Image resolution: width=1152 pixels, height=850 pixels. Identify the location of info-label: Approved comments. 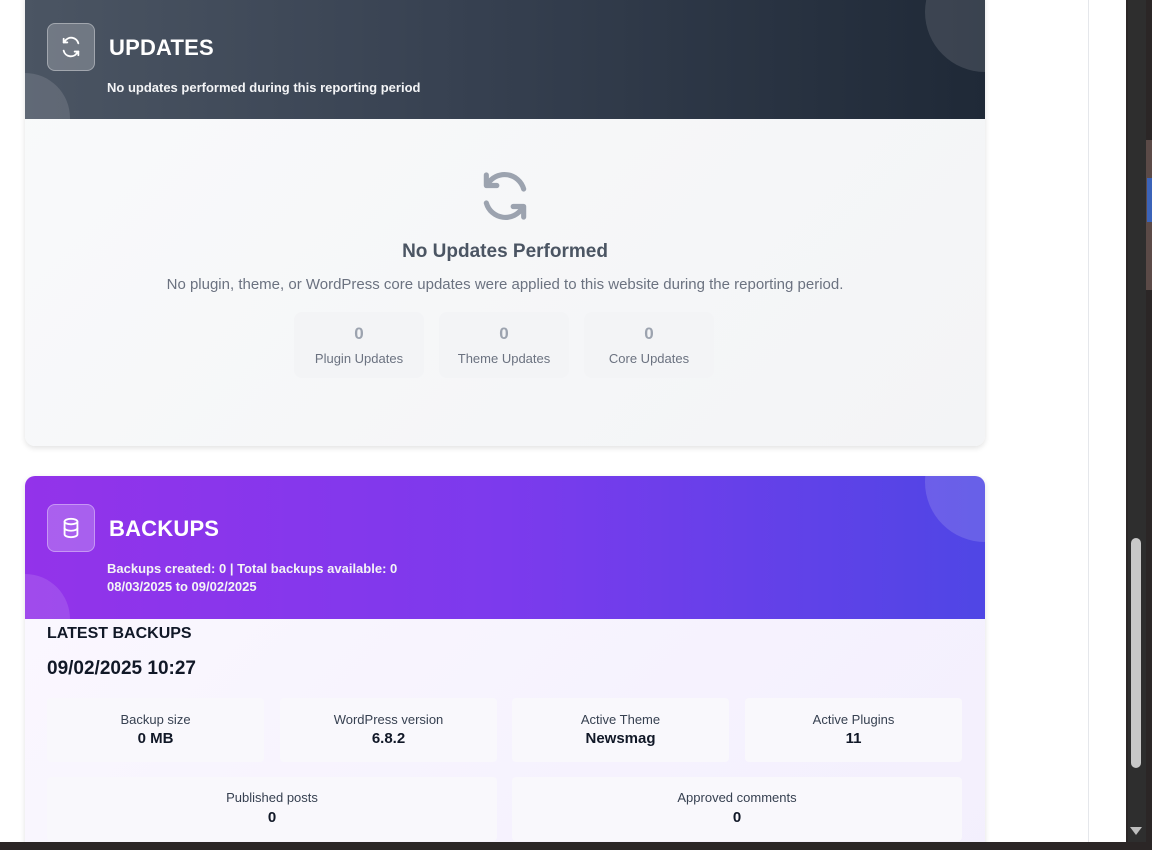
(737, 797).